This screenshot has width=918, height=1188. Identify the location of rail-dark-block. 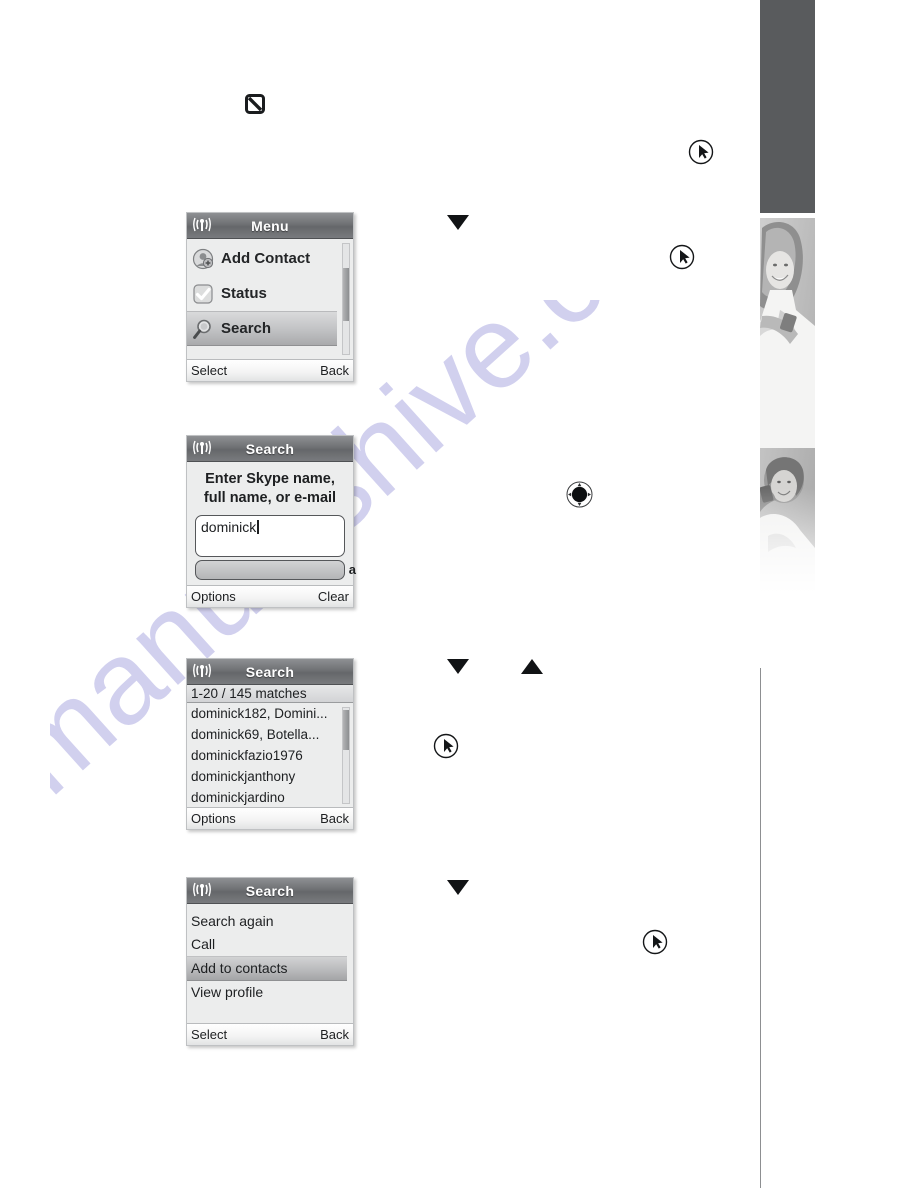
(787, 106).